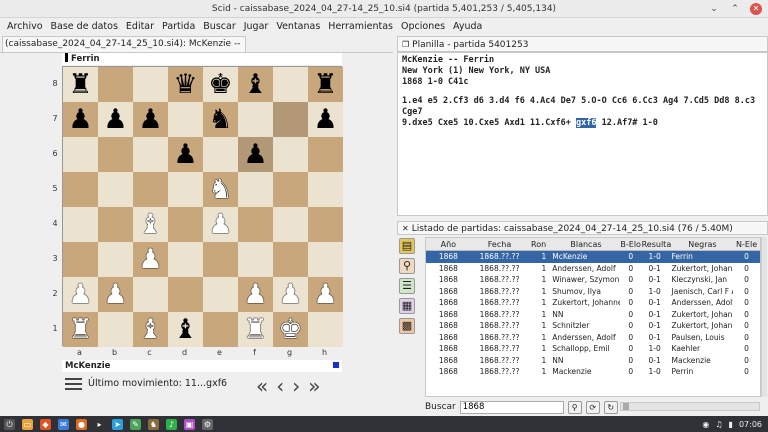  Describe the element at coordinates (657, 244) in the screenshot. I see `col-result: Resulta` at that location.